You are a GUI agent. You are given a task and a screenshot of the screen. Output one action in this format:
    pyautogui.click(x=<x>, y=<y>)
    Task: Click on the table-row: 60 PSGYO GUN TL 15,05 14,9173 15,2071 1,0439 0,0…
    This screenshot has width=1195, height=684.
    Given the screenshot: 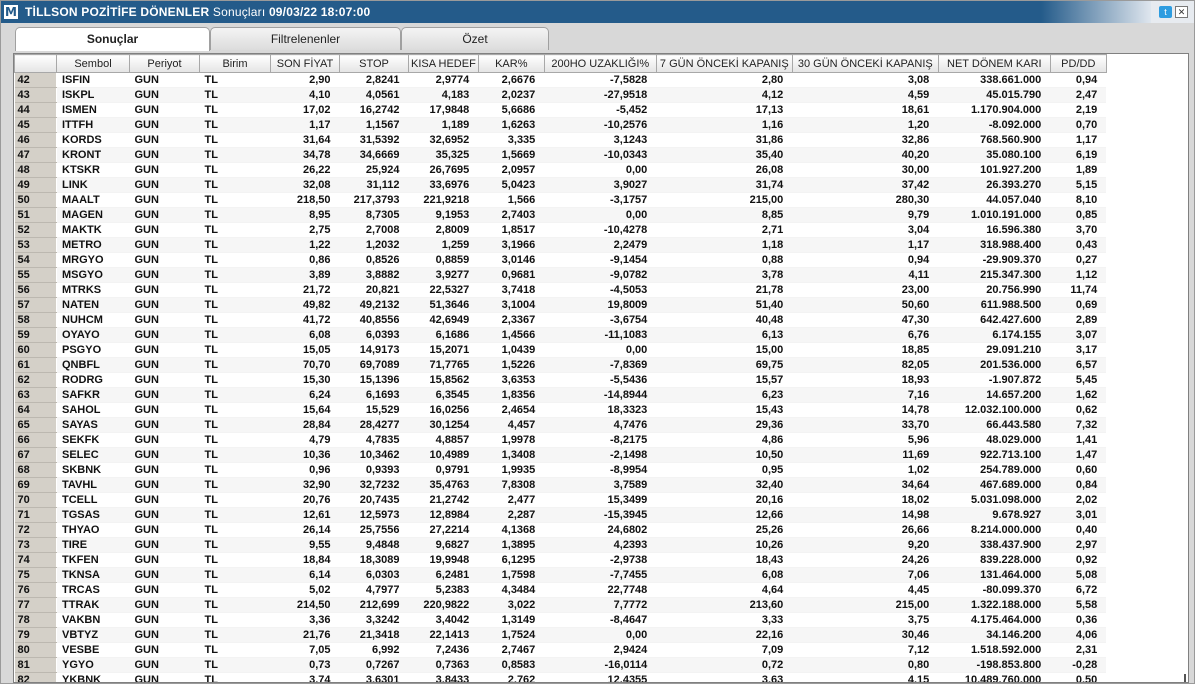 What is the action you would take?
    pyautogui.click(x=560, y=350)
    